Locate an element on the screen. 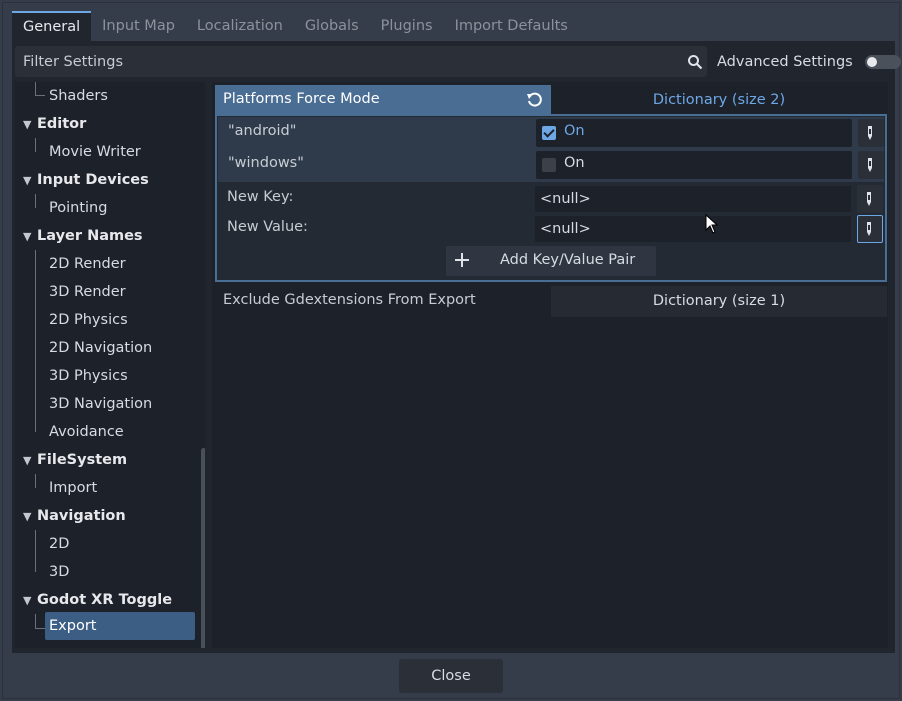  tree-item-avoidance: Avoidance is located at coordinates (86, 432).